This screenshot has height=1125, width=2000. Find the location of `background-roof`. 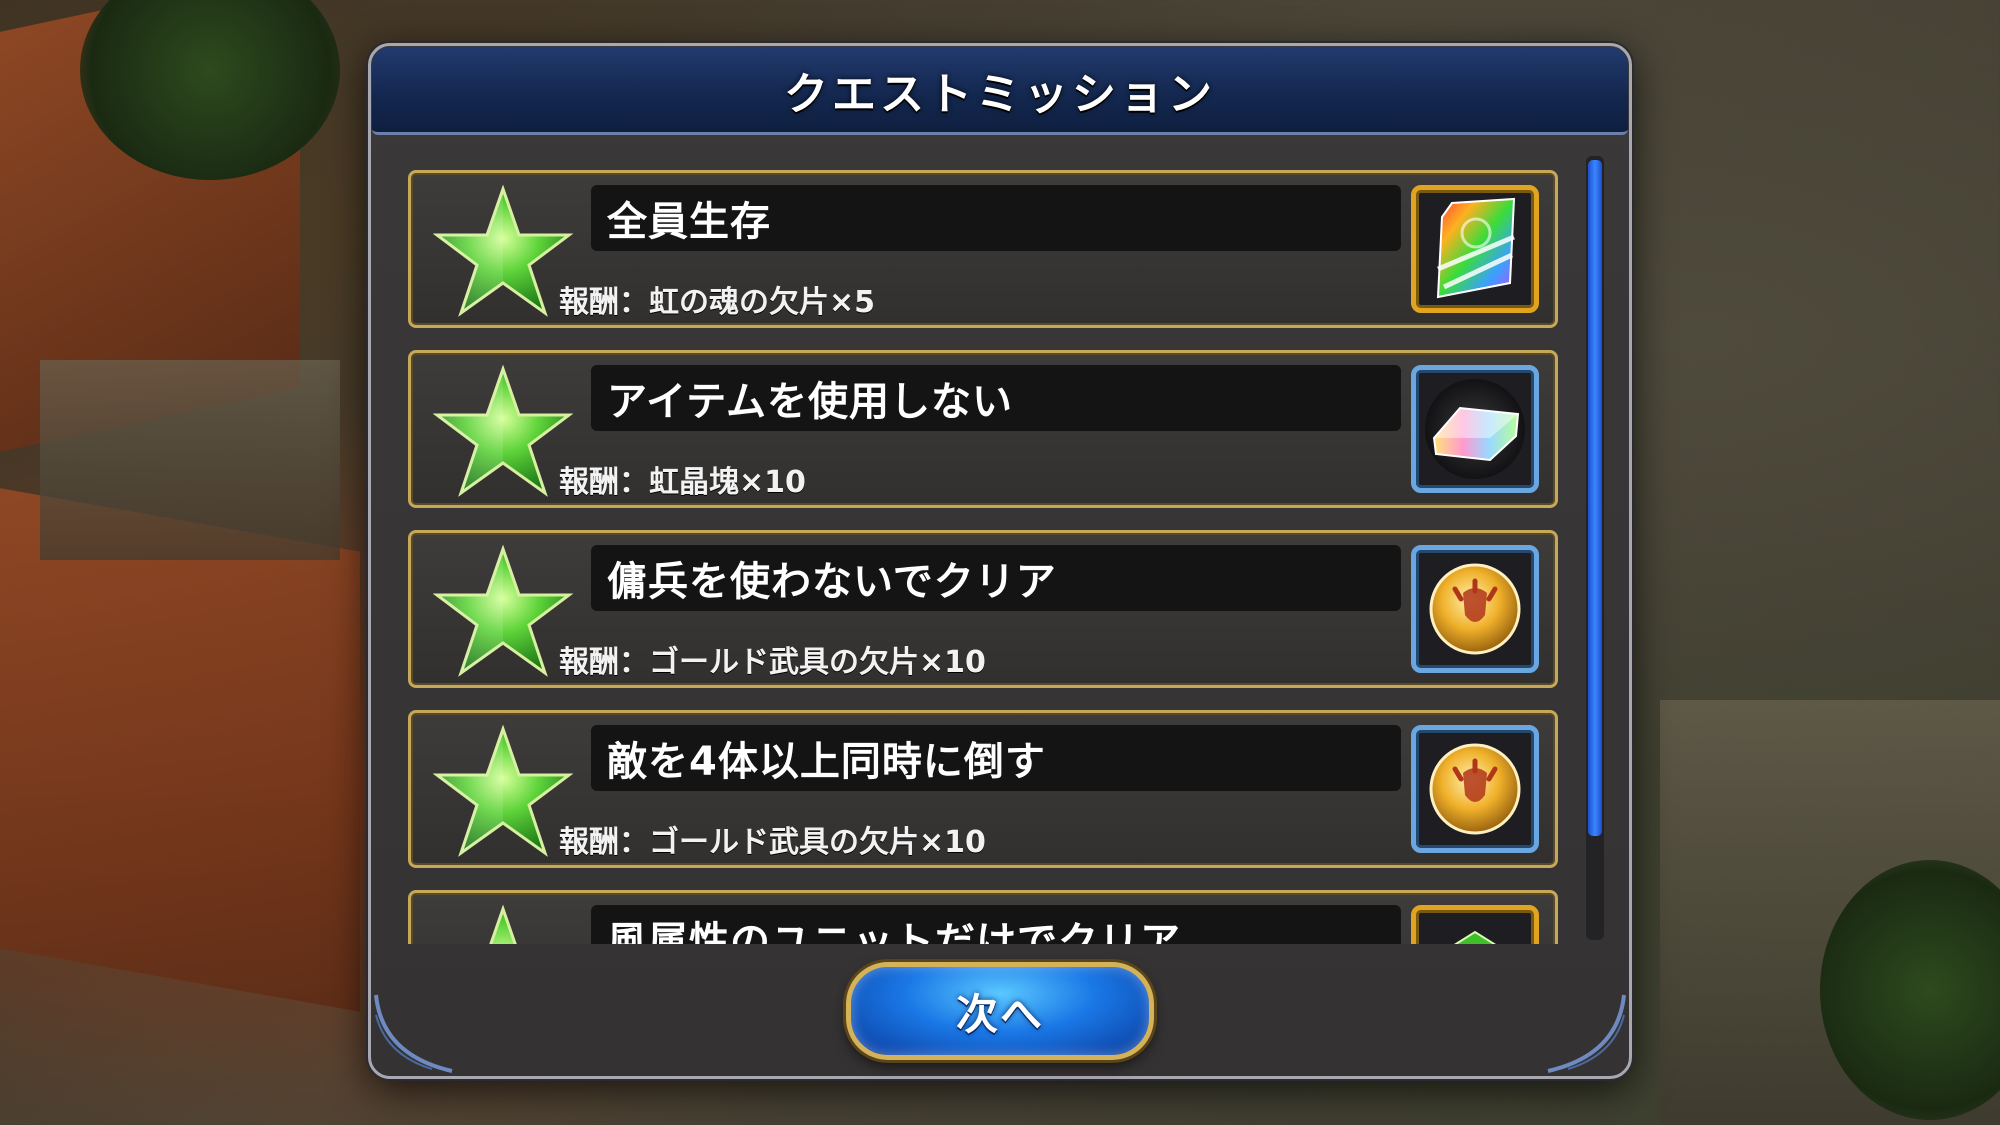

background-roof is located at coordinates (180, 750).